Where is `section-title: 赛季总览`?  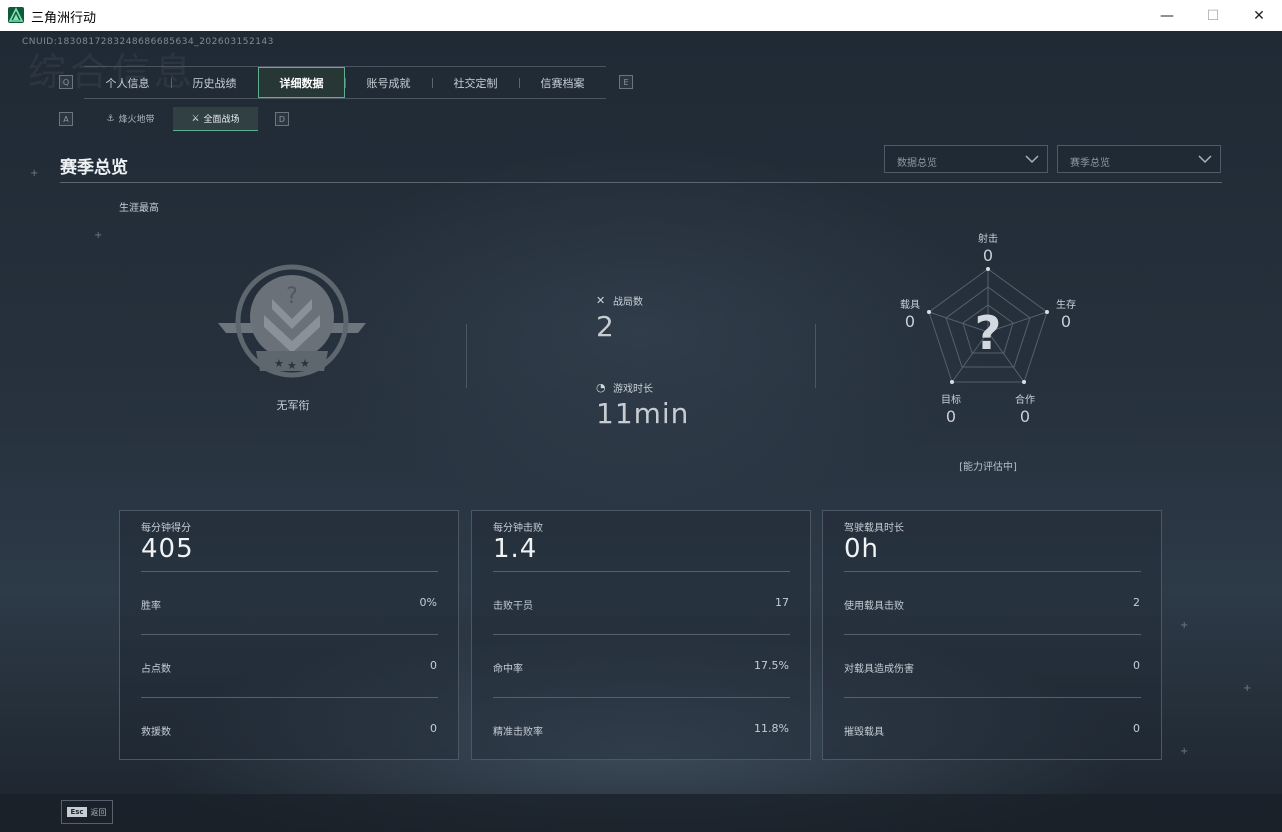
section-title: 赛季总览 is located at coordinates (94, 168).